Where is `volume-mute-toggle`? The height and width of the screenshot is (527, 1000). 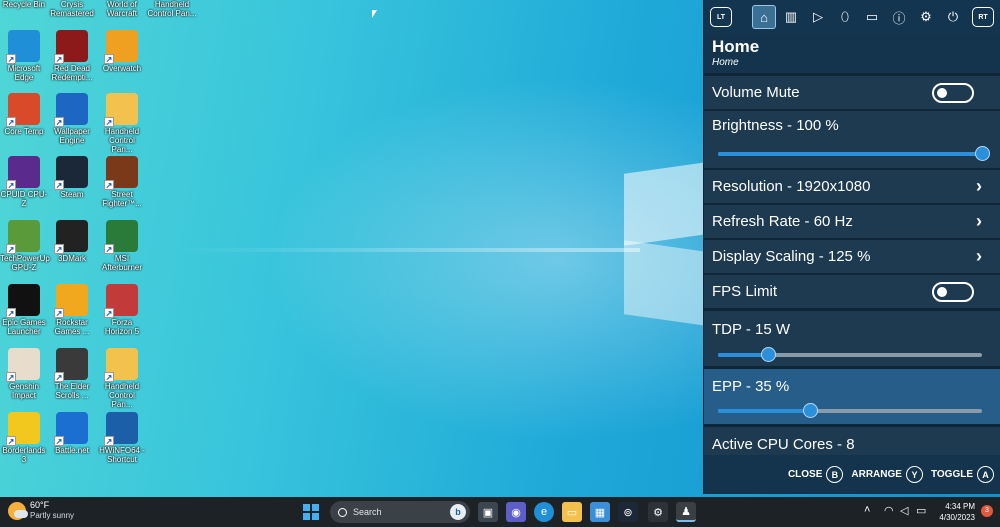 volume-mute-toggle is located at coordinates (953, 93).